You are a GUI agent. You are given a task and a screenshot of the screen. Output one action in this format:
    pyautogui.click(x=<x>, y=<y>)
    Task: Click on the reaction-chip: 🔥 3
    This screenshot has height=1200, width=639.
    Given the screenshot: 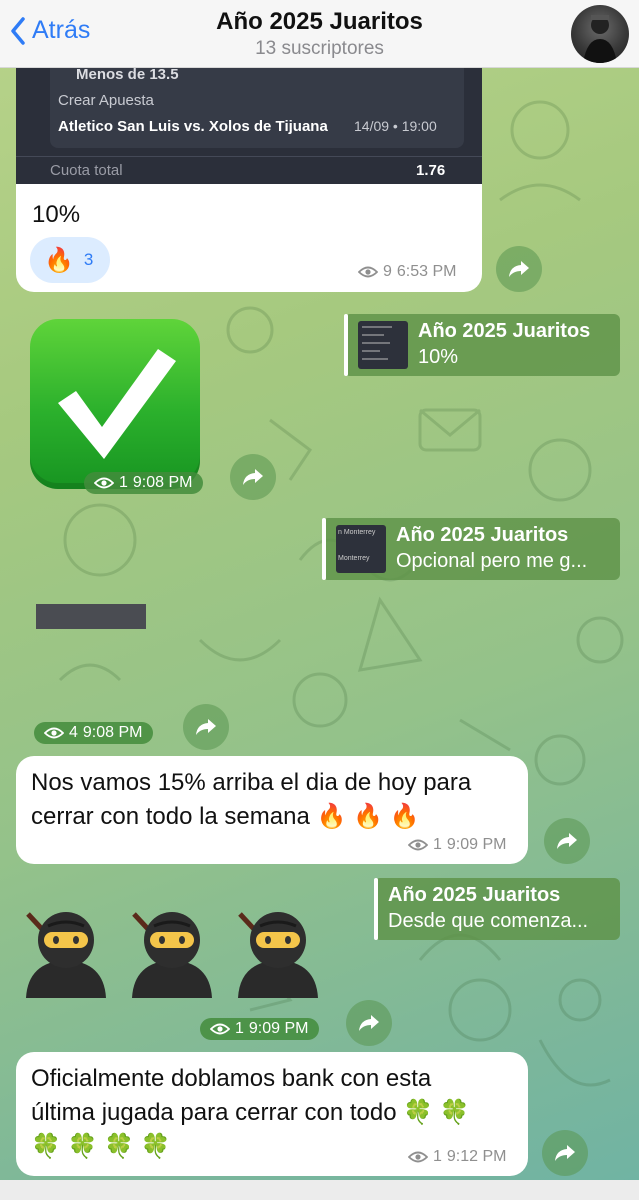 What is the action you would take?
    pyautogui.click(x=70, y=260)
    